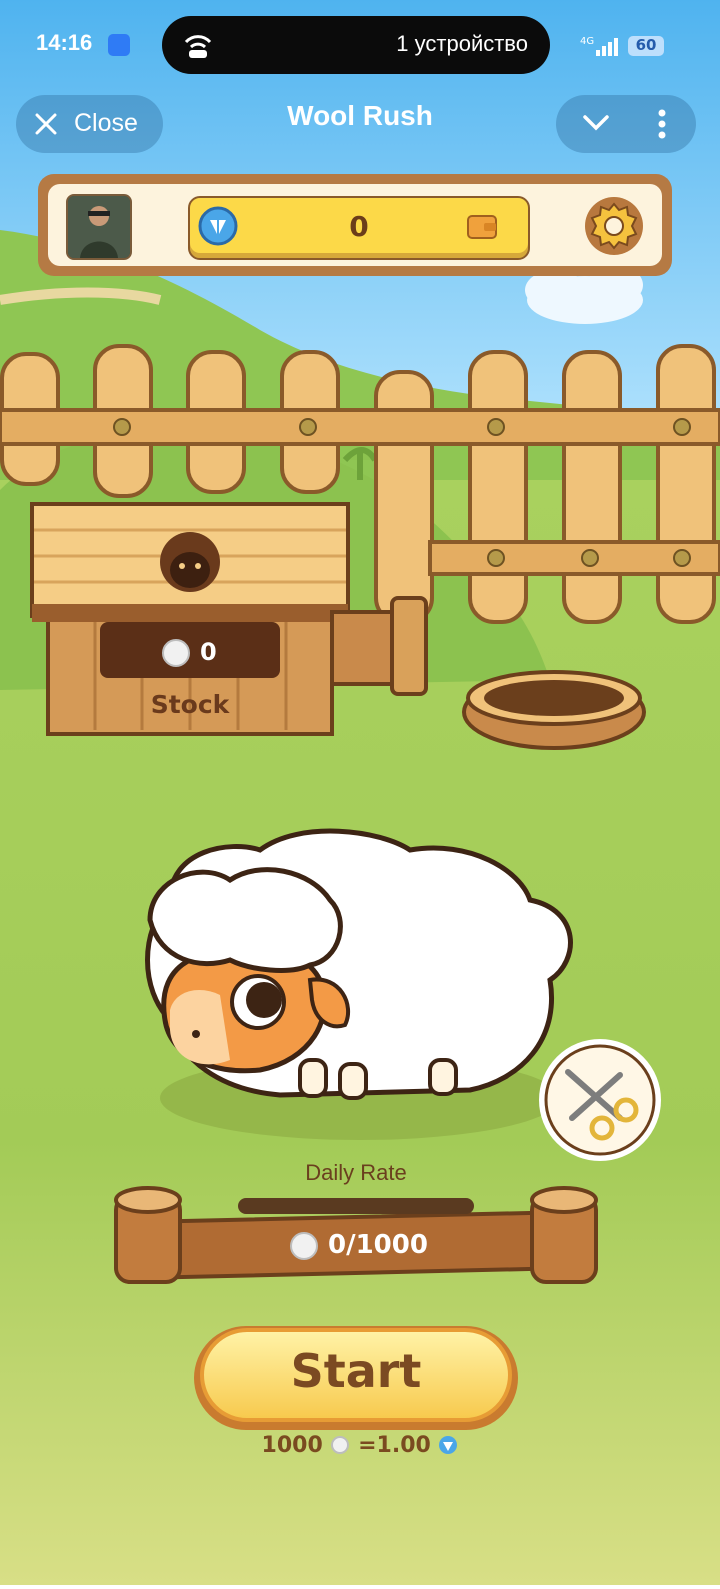 The height and width of the screenshot is (1589, 720). I want to click on battery-level: 60, so click(646, 45).